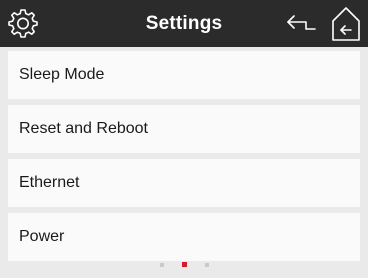  What do you see at coordinates (49, 182) in the screenshot?
I see `menu-item-label: Ethernet` at bounding box center [49, 182].